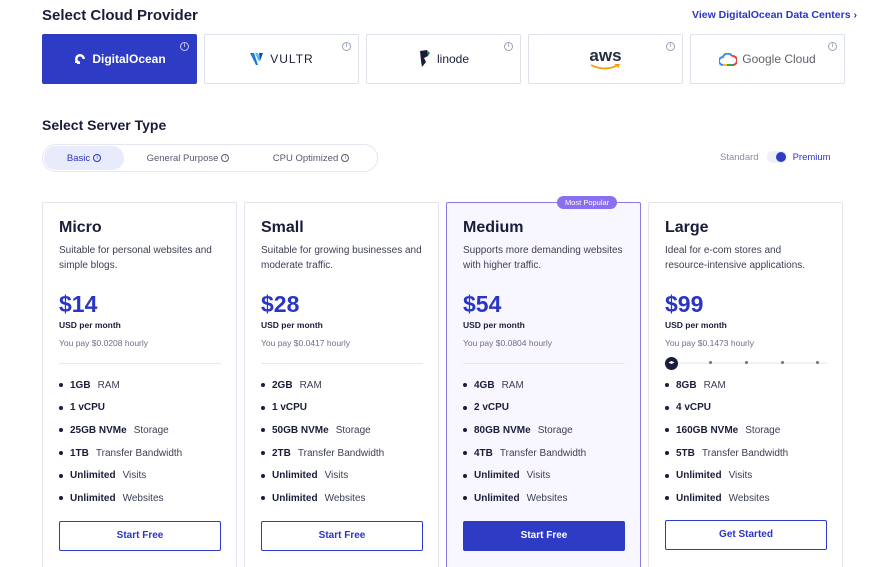  Describe the element at coordinates (341, 430) in the screenshot. I see `feature-storage: 50GB NVMe Storage` at that location.